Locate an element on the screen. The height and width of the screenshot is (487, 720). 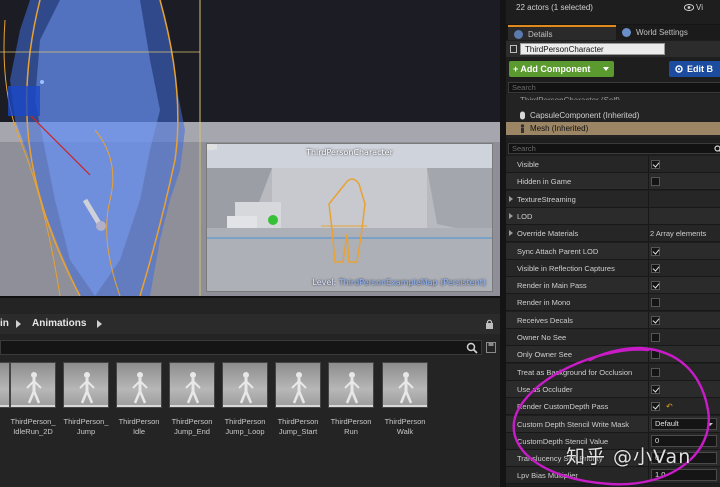
level-map-name: ThirdPersonExampleMap (Persistent) is located at coordinates (412, 282).